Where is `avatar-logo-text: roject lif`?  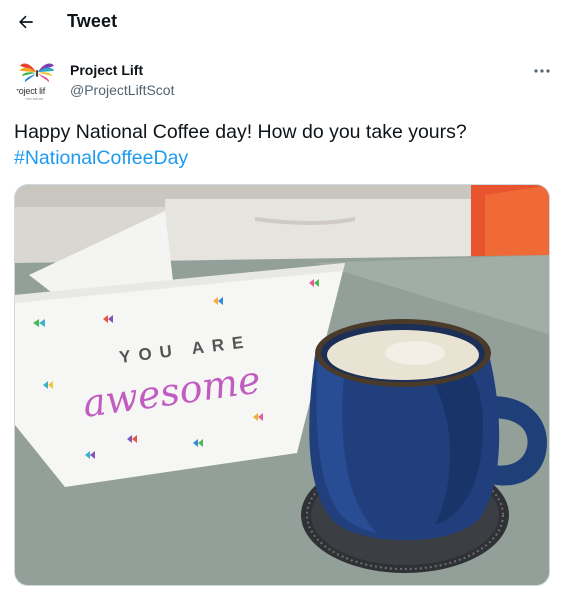 avatar-logo-text: roject lif is located at coordinates (31, 91).